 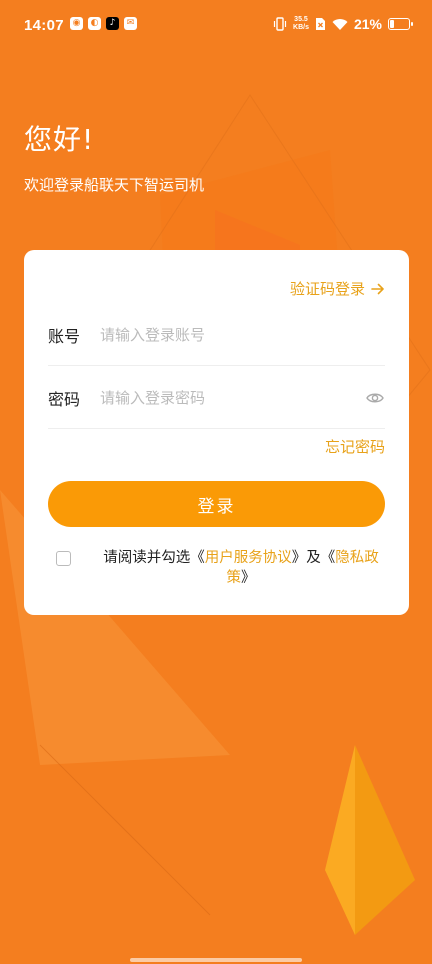 What do you see at coordinates (114, 185) in the screenshot?
I see `welcome-text: 欢迎登录船联天下智运司机` at bounding box center [114, 185].